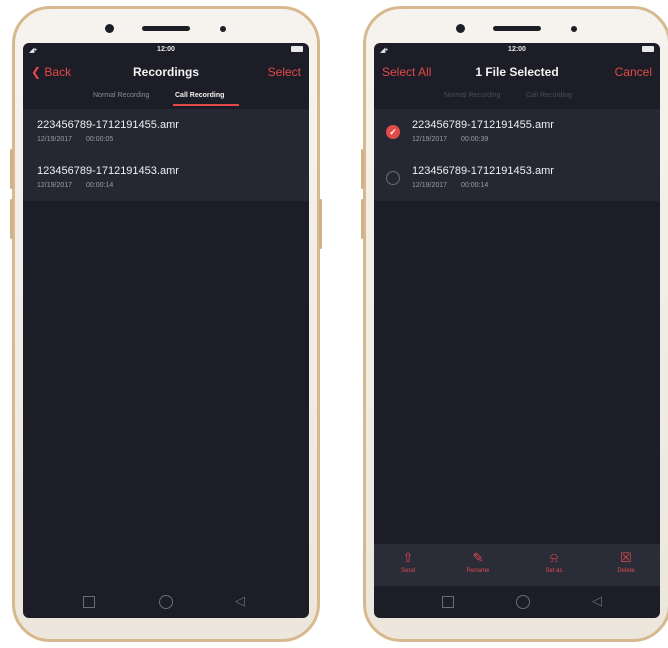  What do you see at coordinates (206, 105) in the screenshot?
I see `active-tab-indicator` at bounding box center [206, 105].